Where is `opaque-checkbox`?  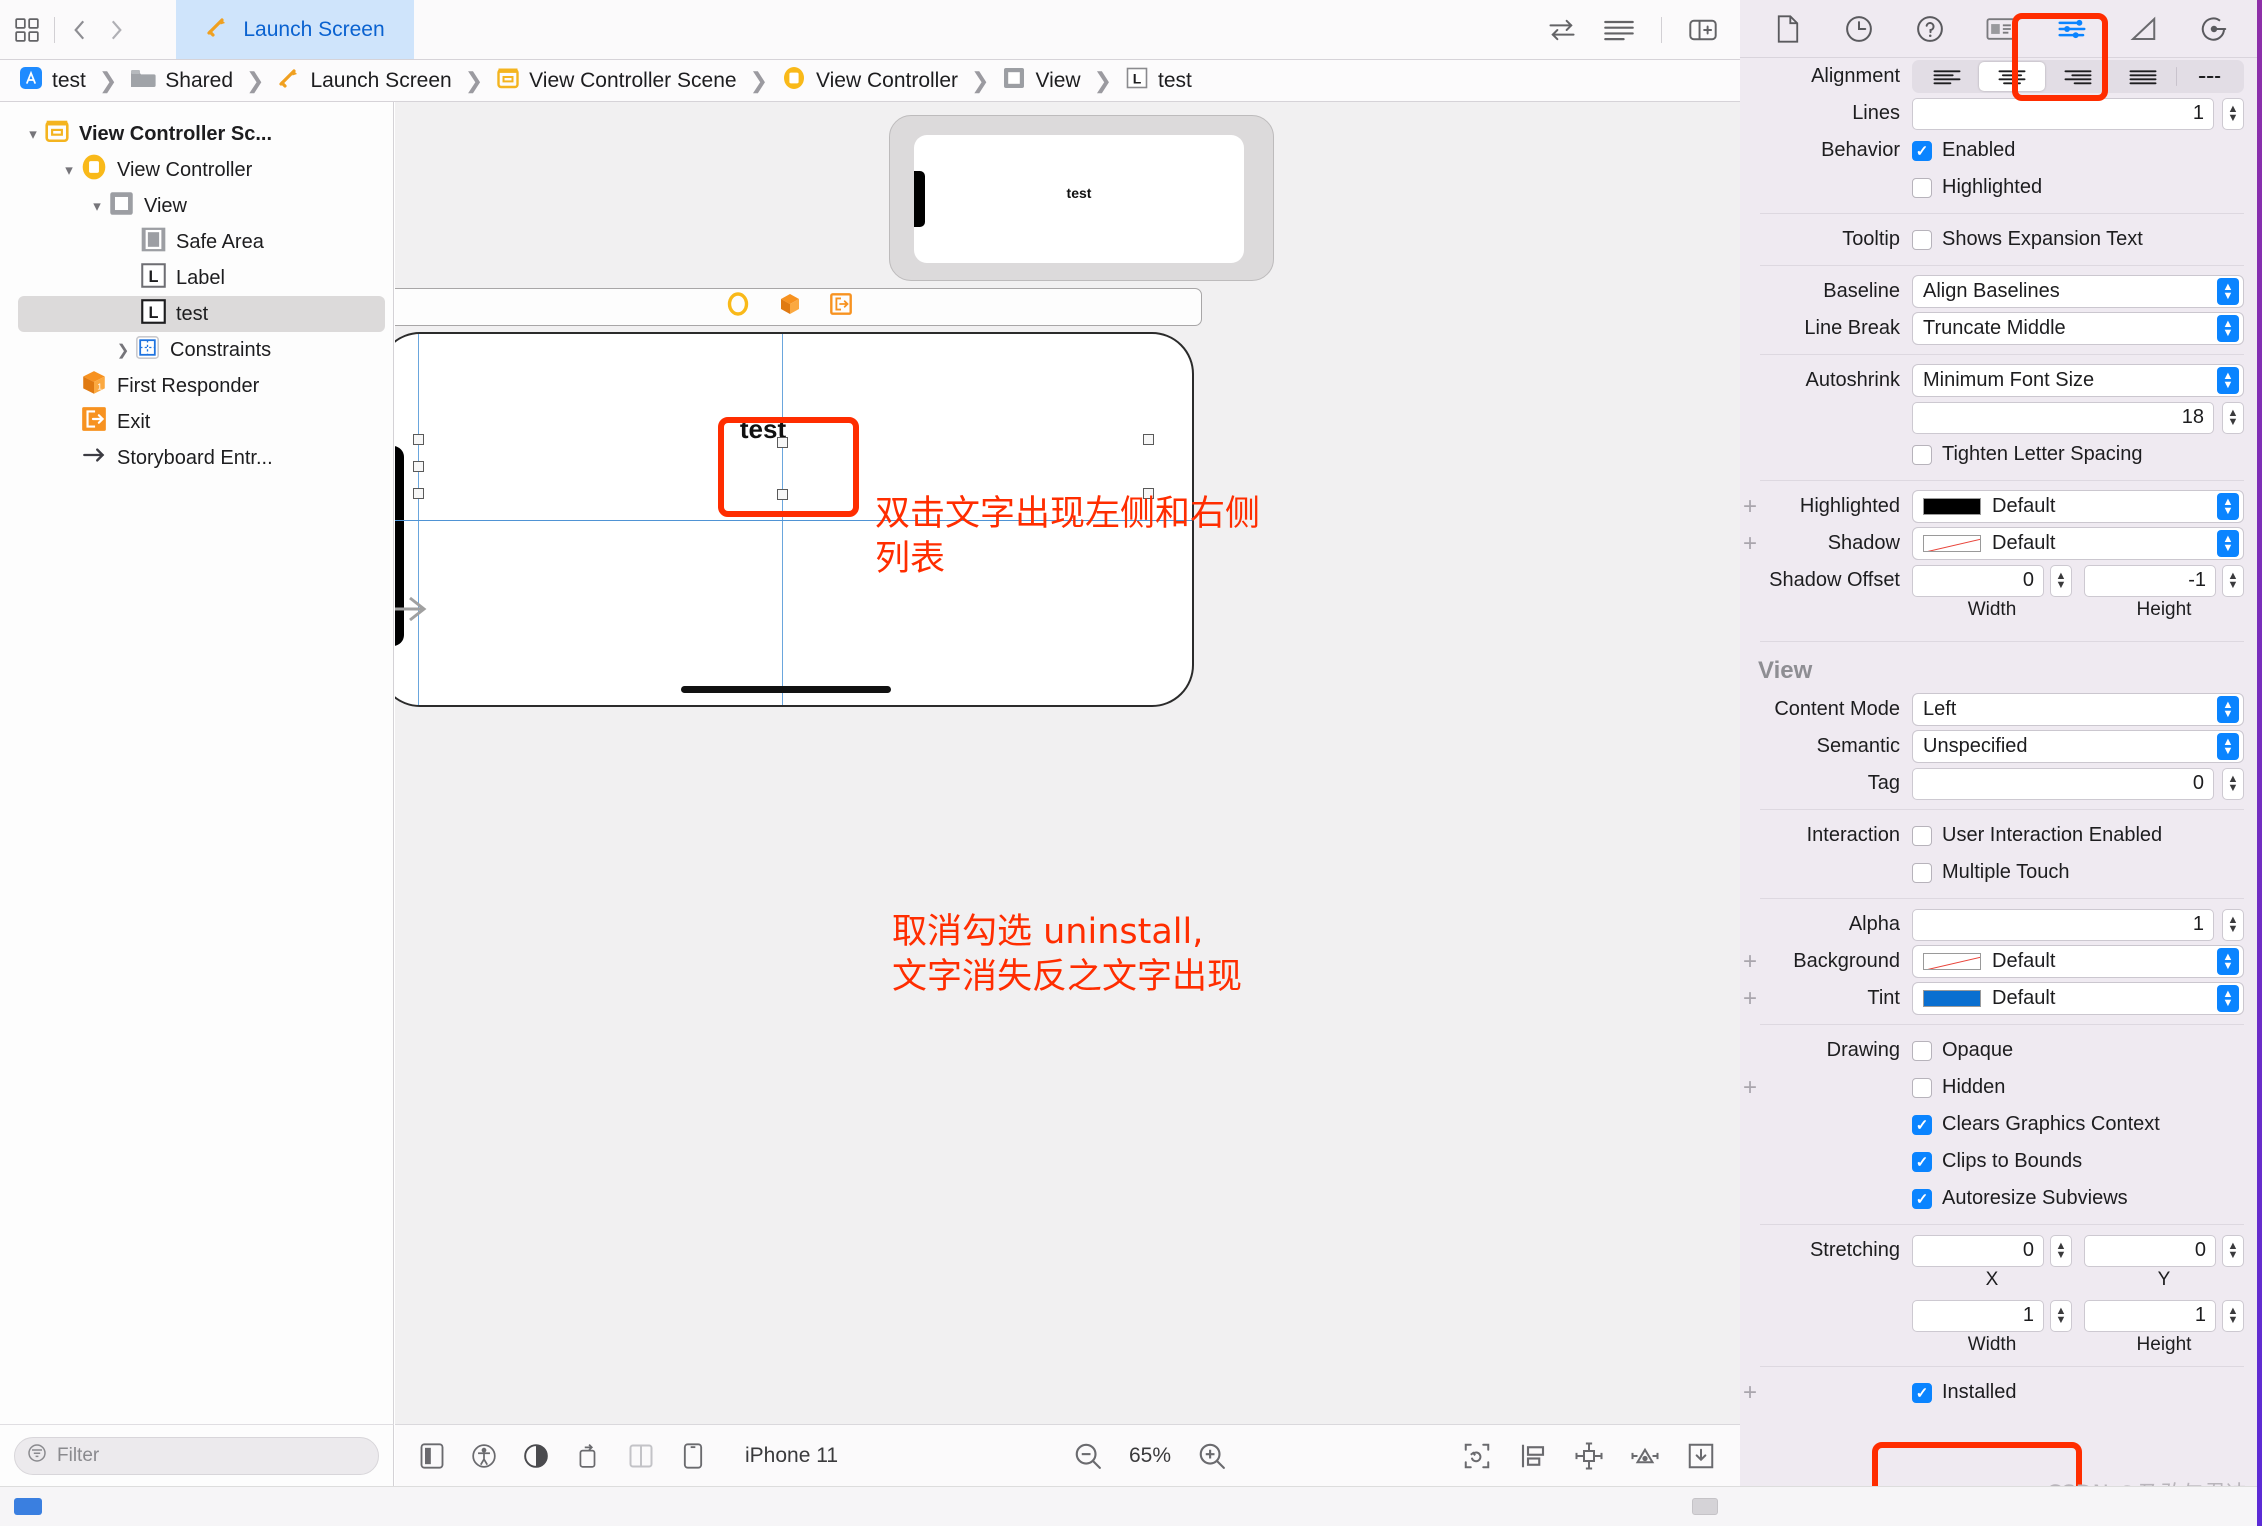 opaque-checkbox is located at coordinates (1922, 1050).